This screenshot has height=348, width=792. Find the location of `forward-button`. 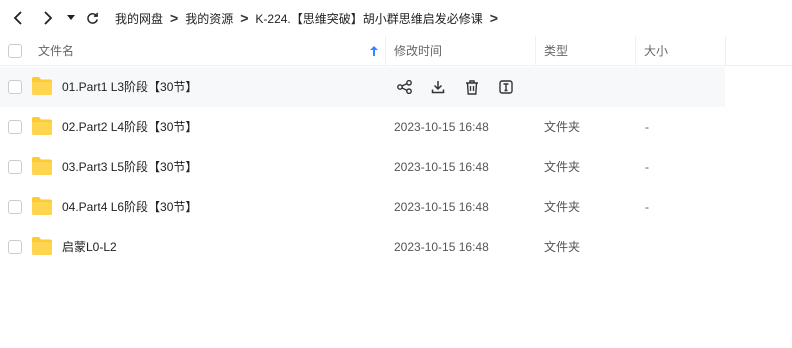

forward-button is located at coordinates (48, 18).